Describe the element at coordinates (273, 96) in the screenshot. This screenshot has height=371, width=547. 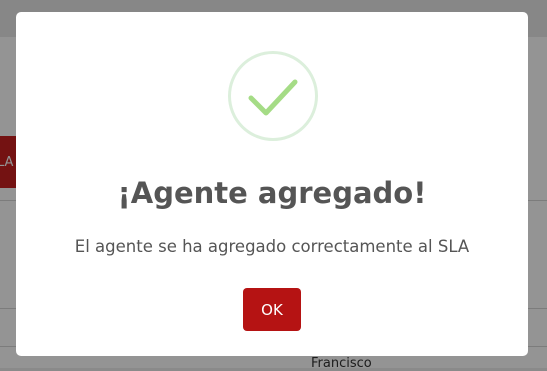
I see `success-checkmark-icon` at that location.